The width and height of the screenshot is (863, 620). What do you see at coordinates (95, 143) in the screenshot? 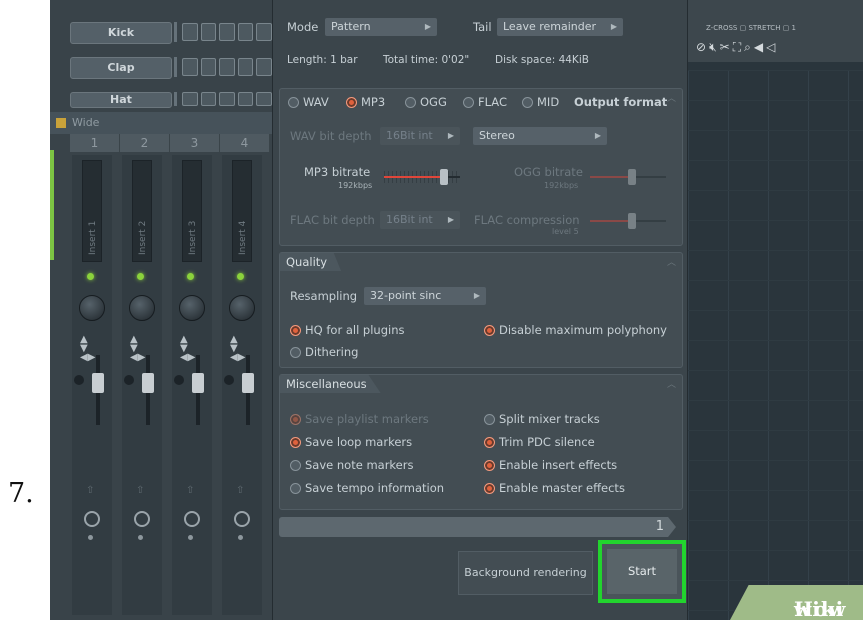
I see `track-number: 1` at bounding box center [95, 143].